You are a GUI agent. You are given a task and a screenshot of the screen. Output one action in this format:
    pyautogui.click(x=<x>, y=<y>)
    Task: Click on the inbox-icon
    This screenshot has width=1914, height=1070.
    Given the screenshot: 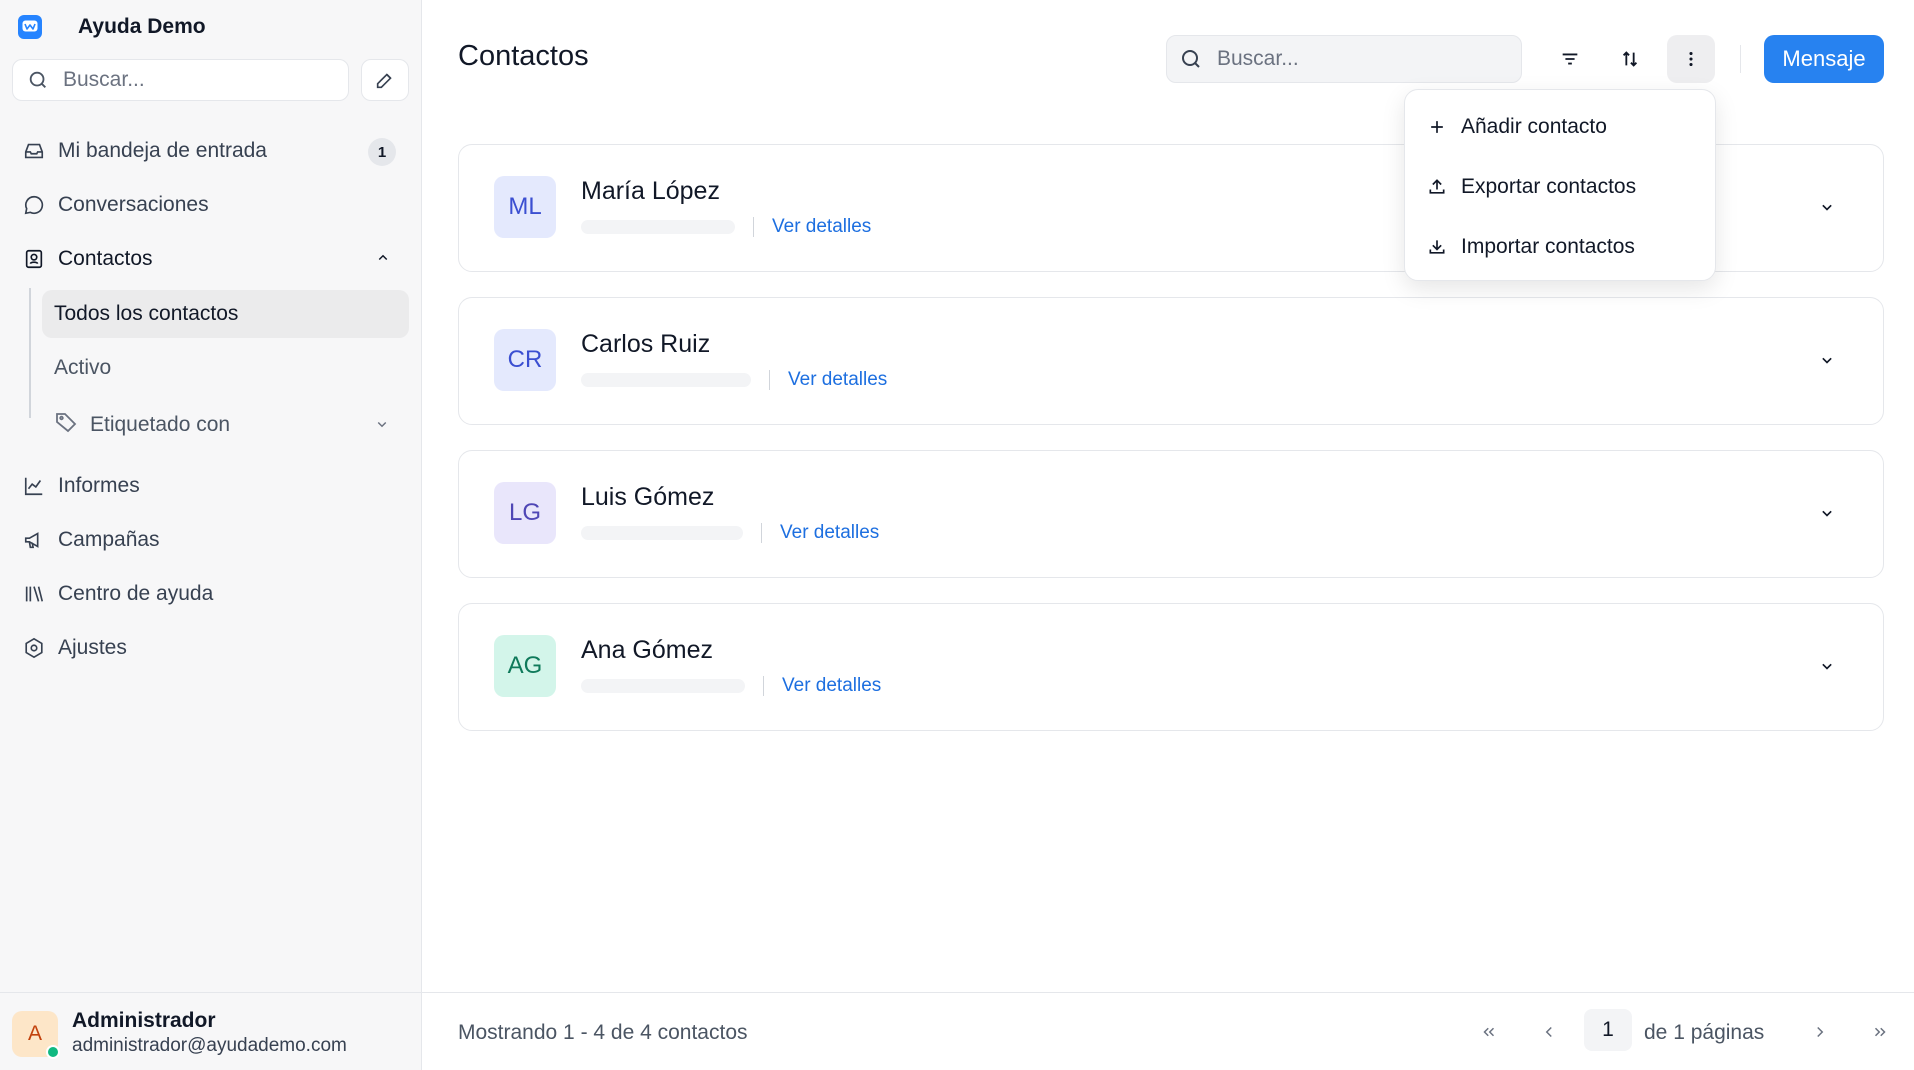 What is the action you would take?
    pyautogui.click(x=34, y=151)
    